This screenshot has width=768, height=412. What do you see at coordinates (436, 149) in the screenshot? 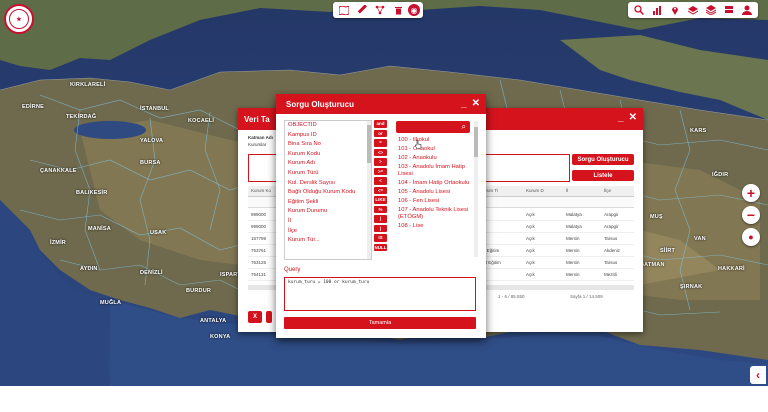
I see `value-item: 101 - Ortaokul` at bounding box center [436, 149].